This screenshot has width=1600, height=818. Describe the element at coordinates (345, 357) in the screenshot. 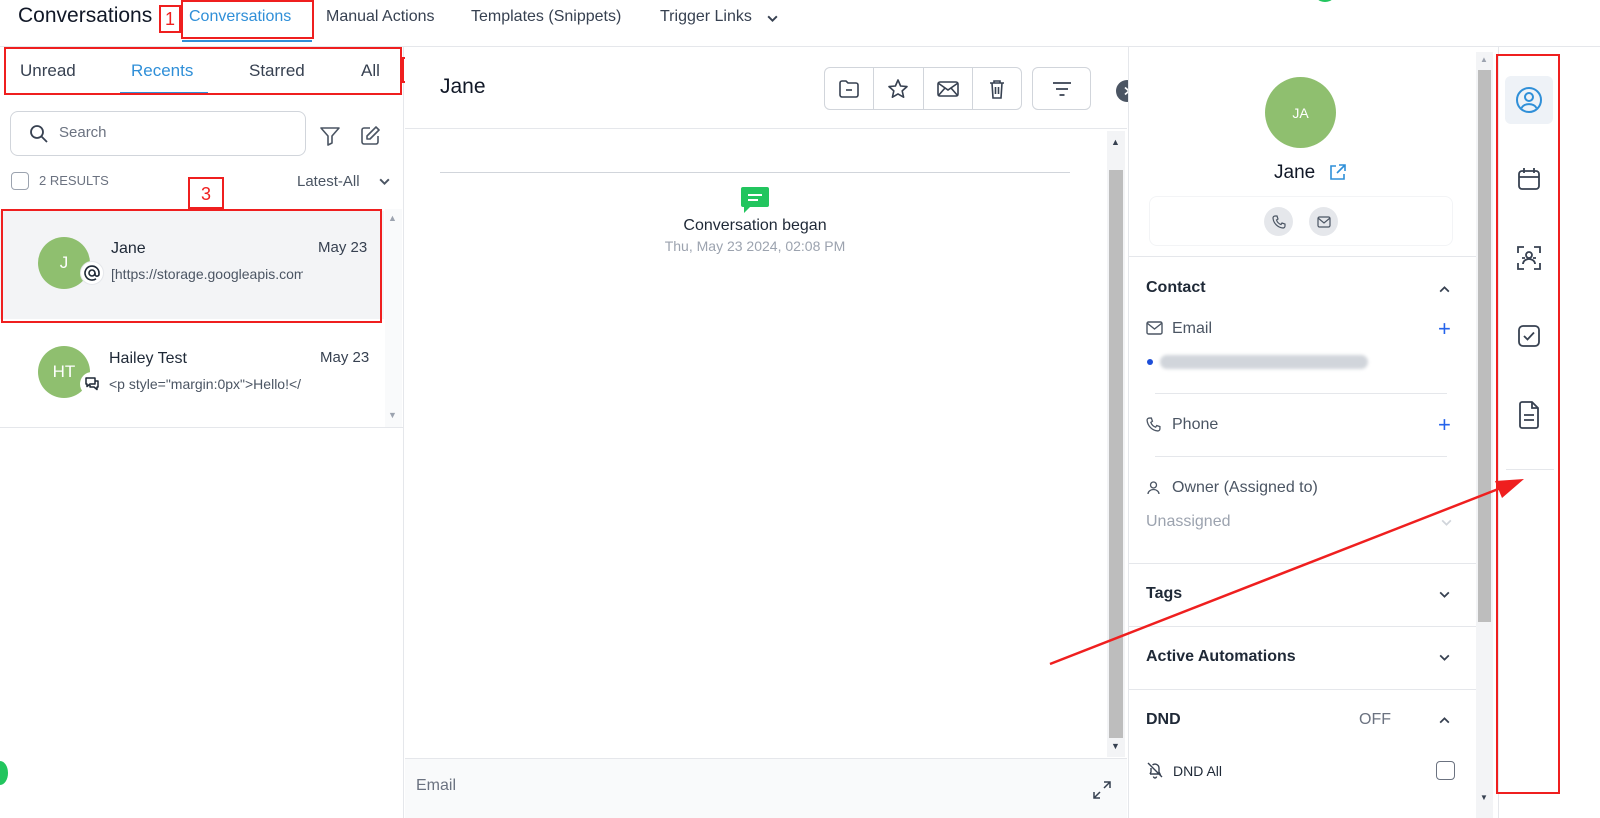

I see `conversation-date: May 23` at that location.